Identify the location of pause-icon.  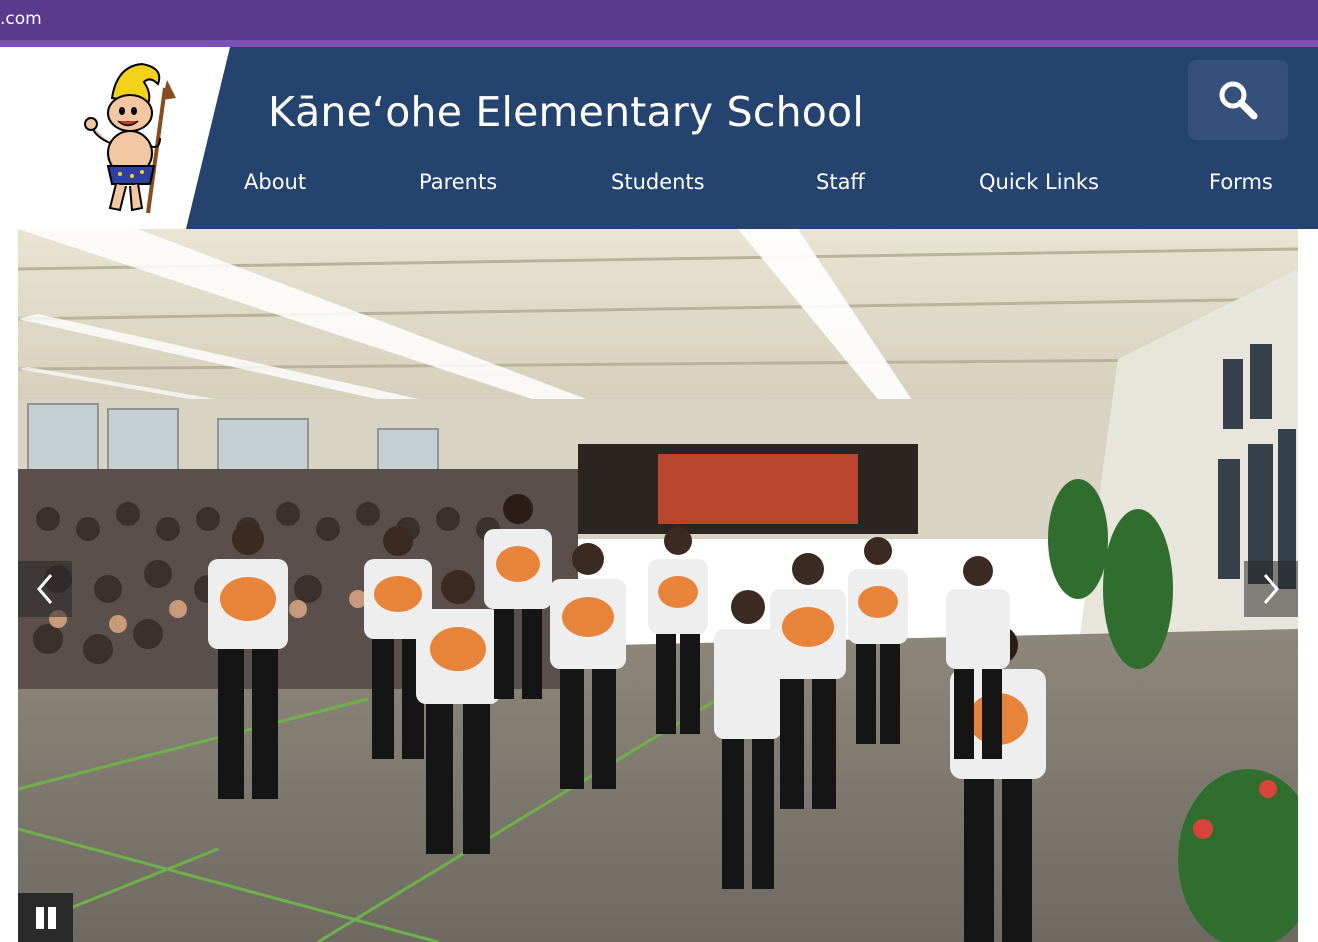
(45, 917).